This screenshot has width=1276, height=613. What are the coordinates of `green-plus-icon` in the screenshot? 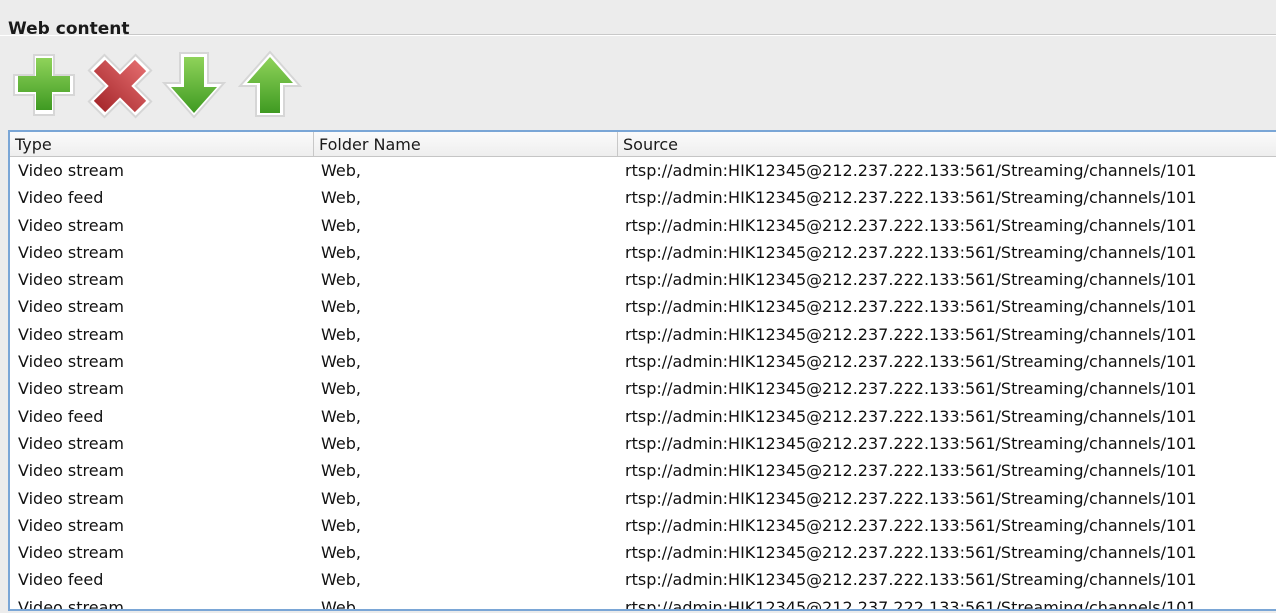 It's located at (44, 85).